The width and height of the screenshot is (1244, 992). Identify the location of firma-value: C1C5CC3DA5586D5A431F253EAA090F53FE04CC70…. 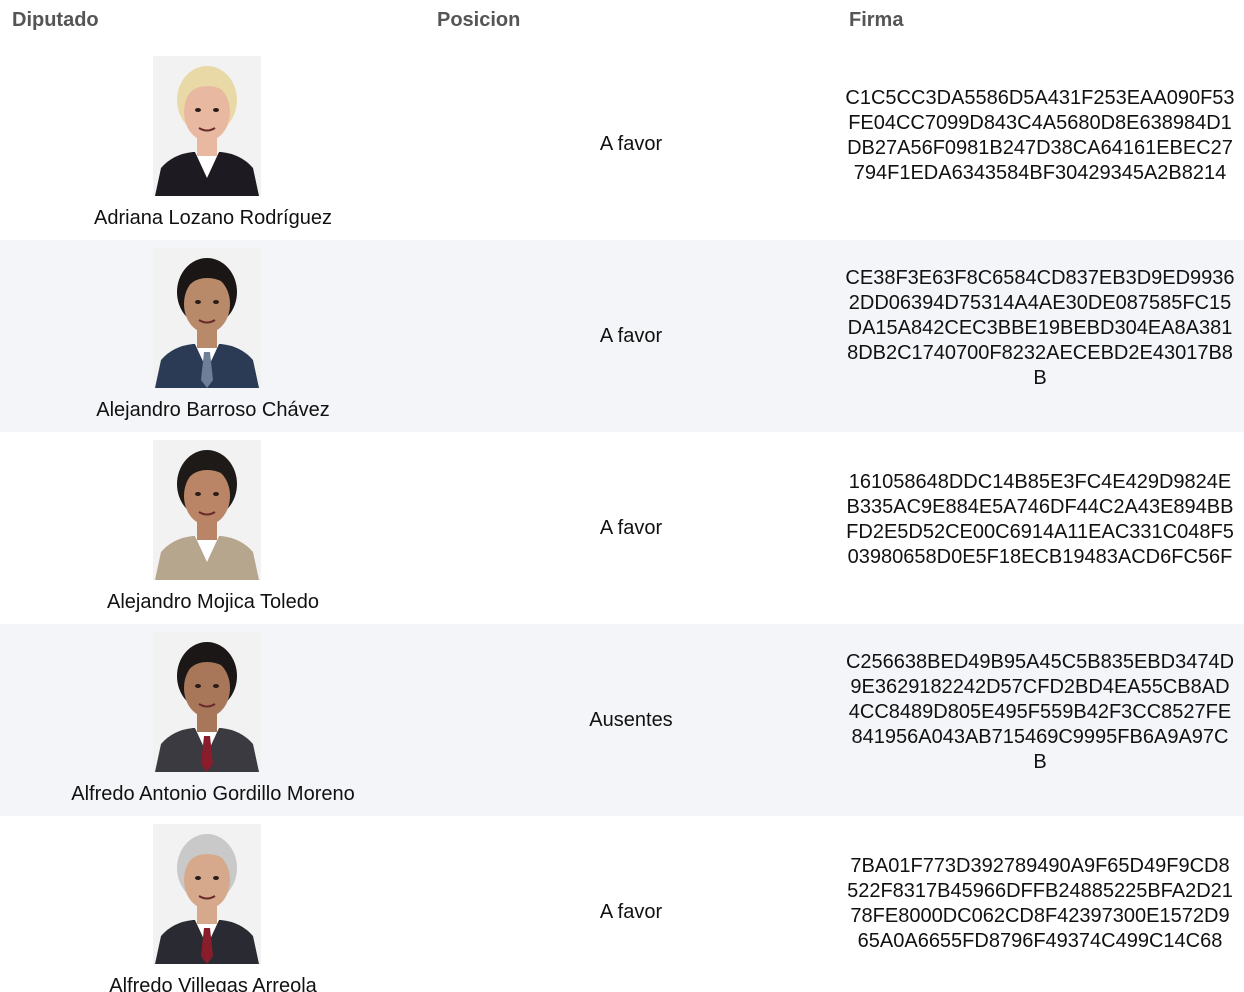
(1040, 135).